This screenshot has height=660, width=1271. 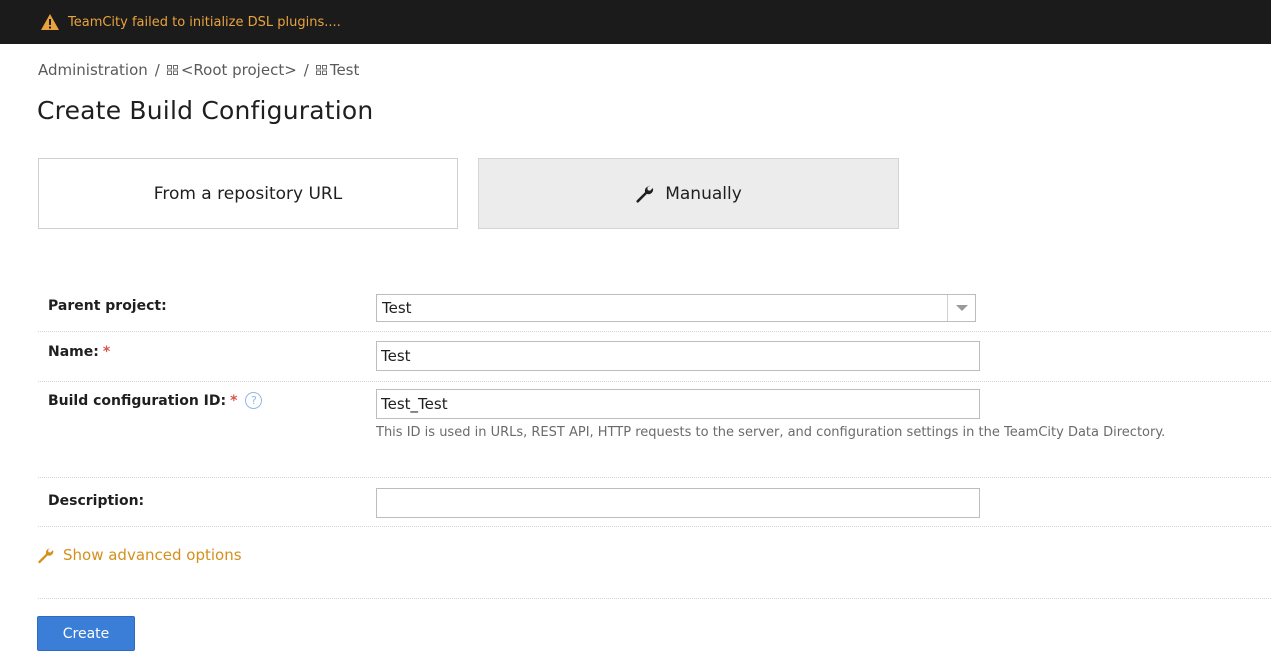 What do you see at coordinates (678, 356) in the screenshot?
I see `name-field` at bounding box center [678, 356].